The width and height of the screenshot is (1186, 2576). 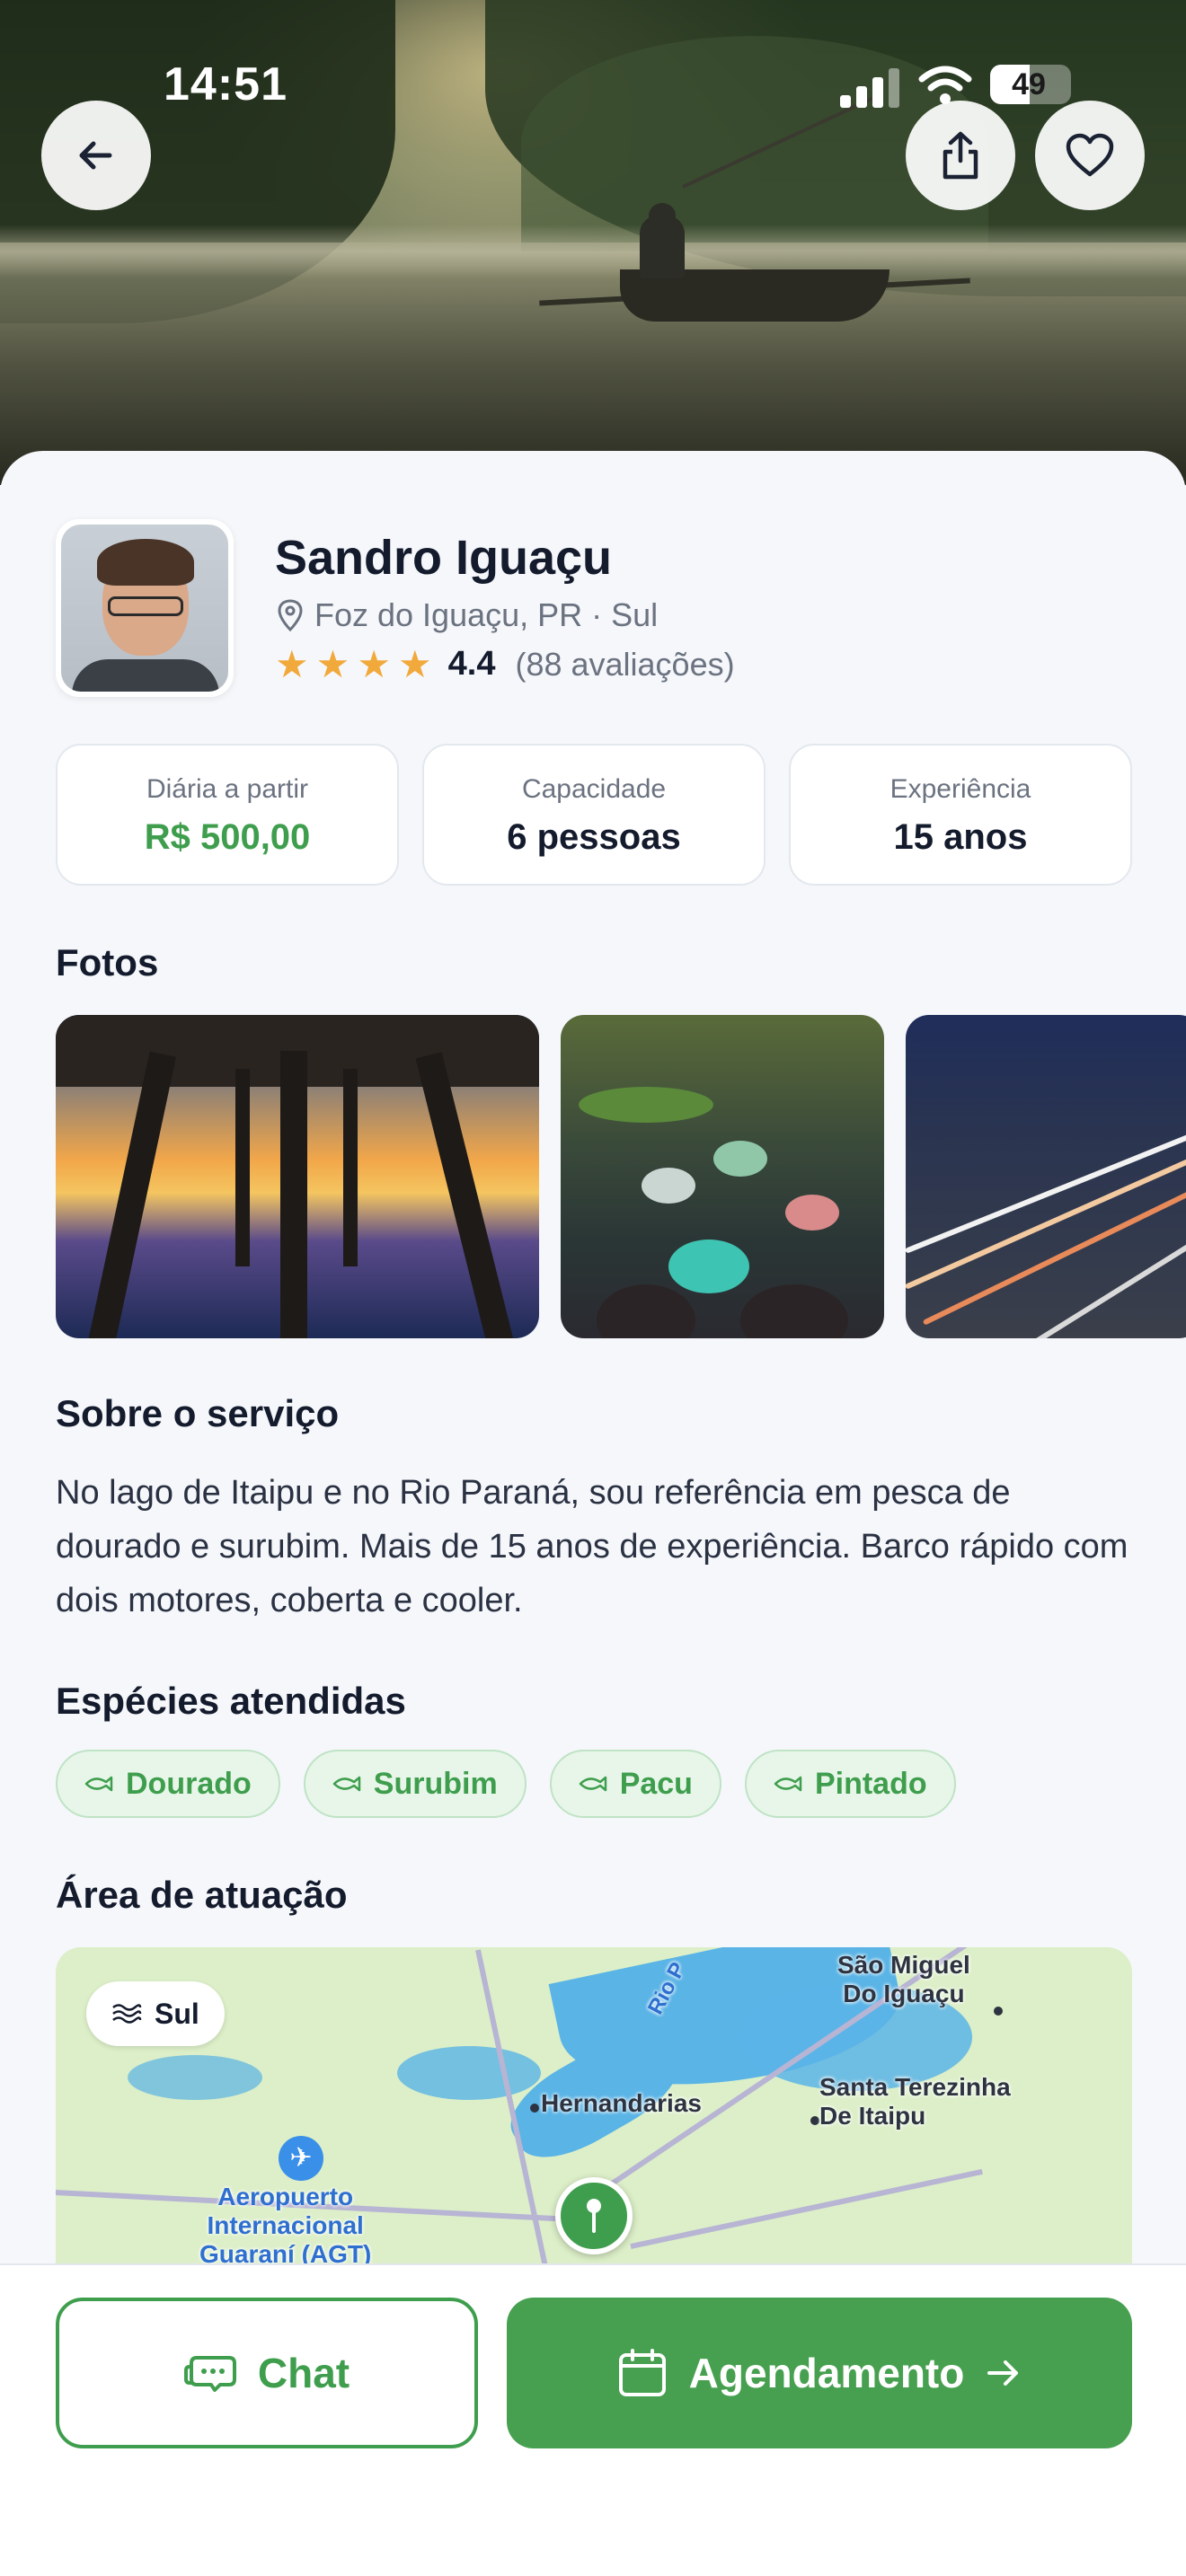 I want to click on map-label-airport: Aeropuerto Internacional Guaraní (AGT), so click(x=285, y=2225).